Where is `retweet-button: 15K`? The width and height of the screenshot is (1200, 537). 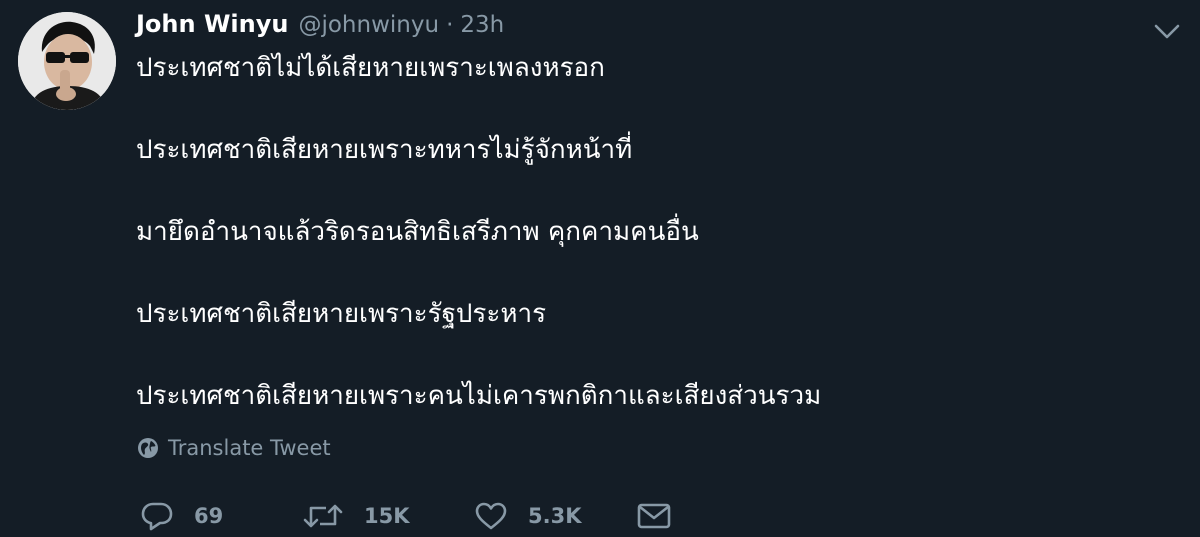
retweet-button: 15K is located at coordinates (356, 516).